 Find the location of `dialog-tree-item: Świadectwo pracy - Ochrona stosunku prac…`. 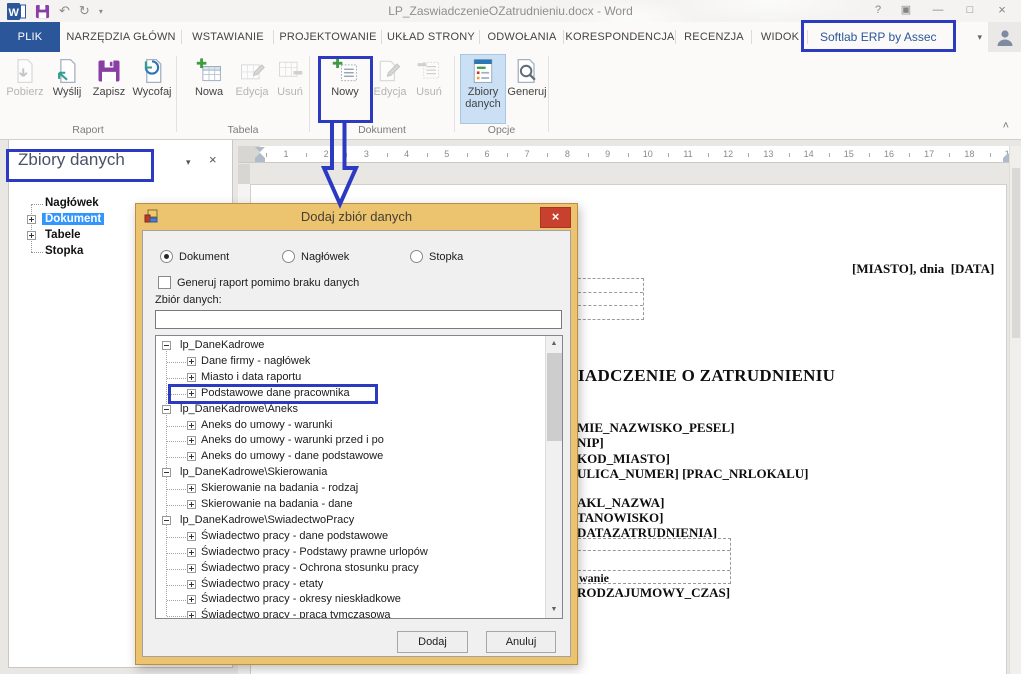

dialog-tree-item: Świadectwo pracy - Ochrona stosunku prac… is located at coordinates (350, 569).